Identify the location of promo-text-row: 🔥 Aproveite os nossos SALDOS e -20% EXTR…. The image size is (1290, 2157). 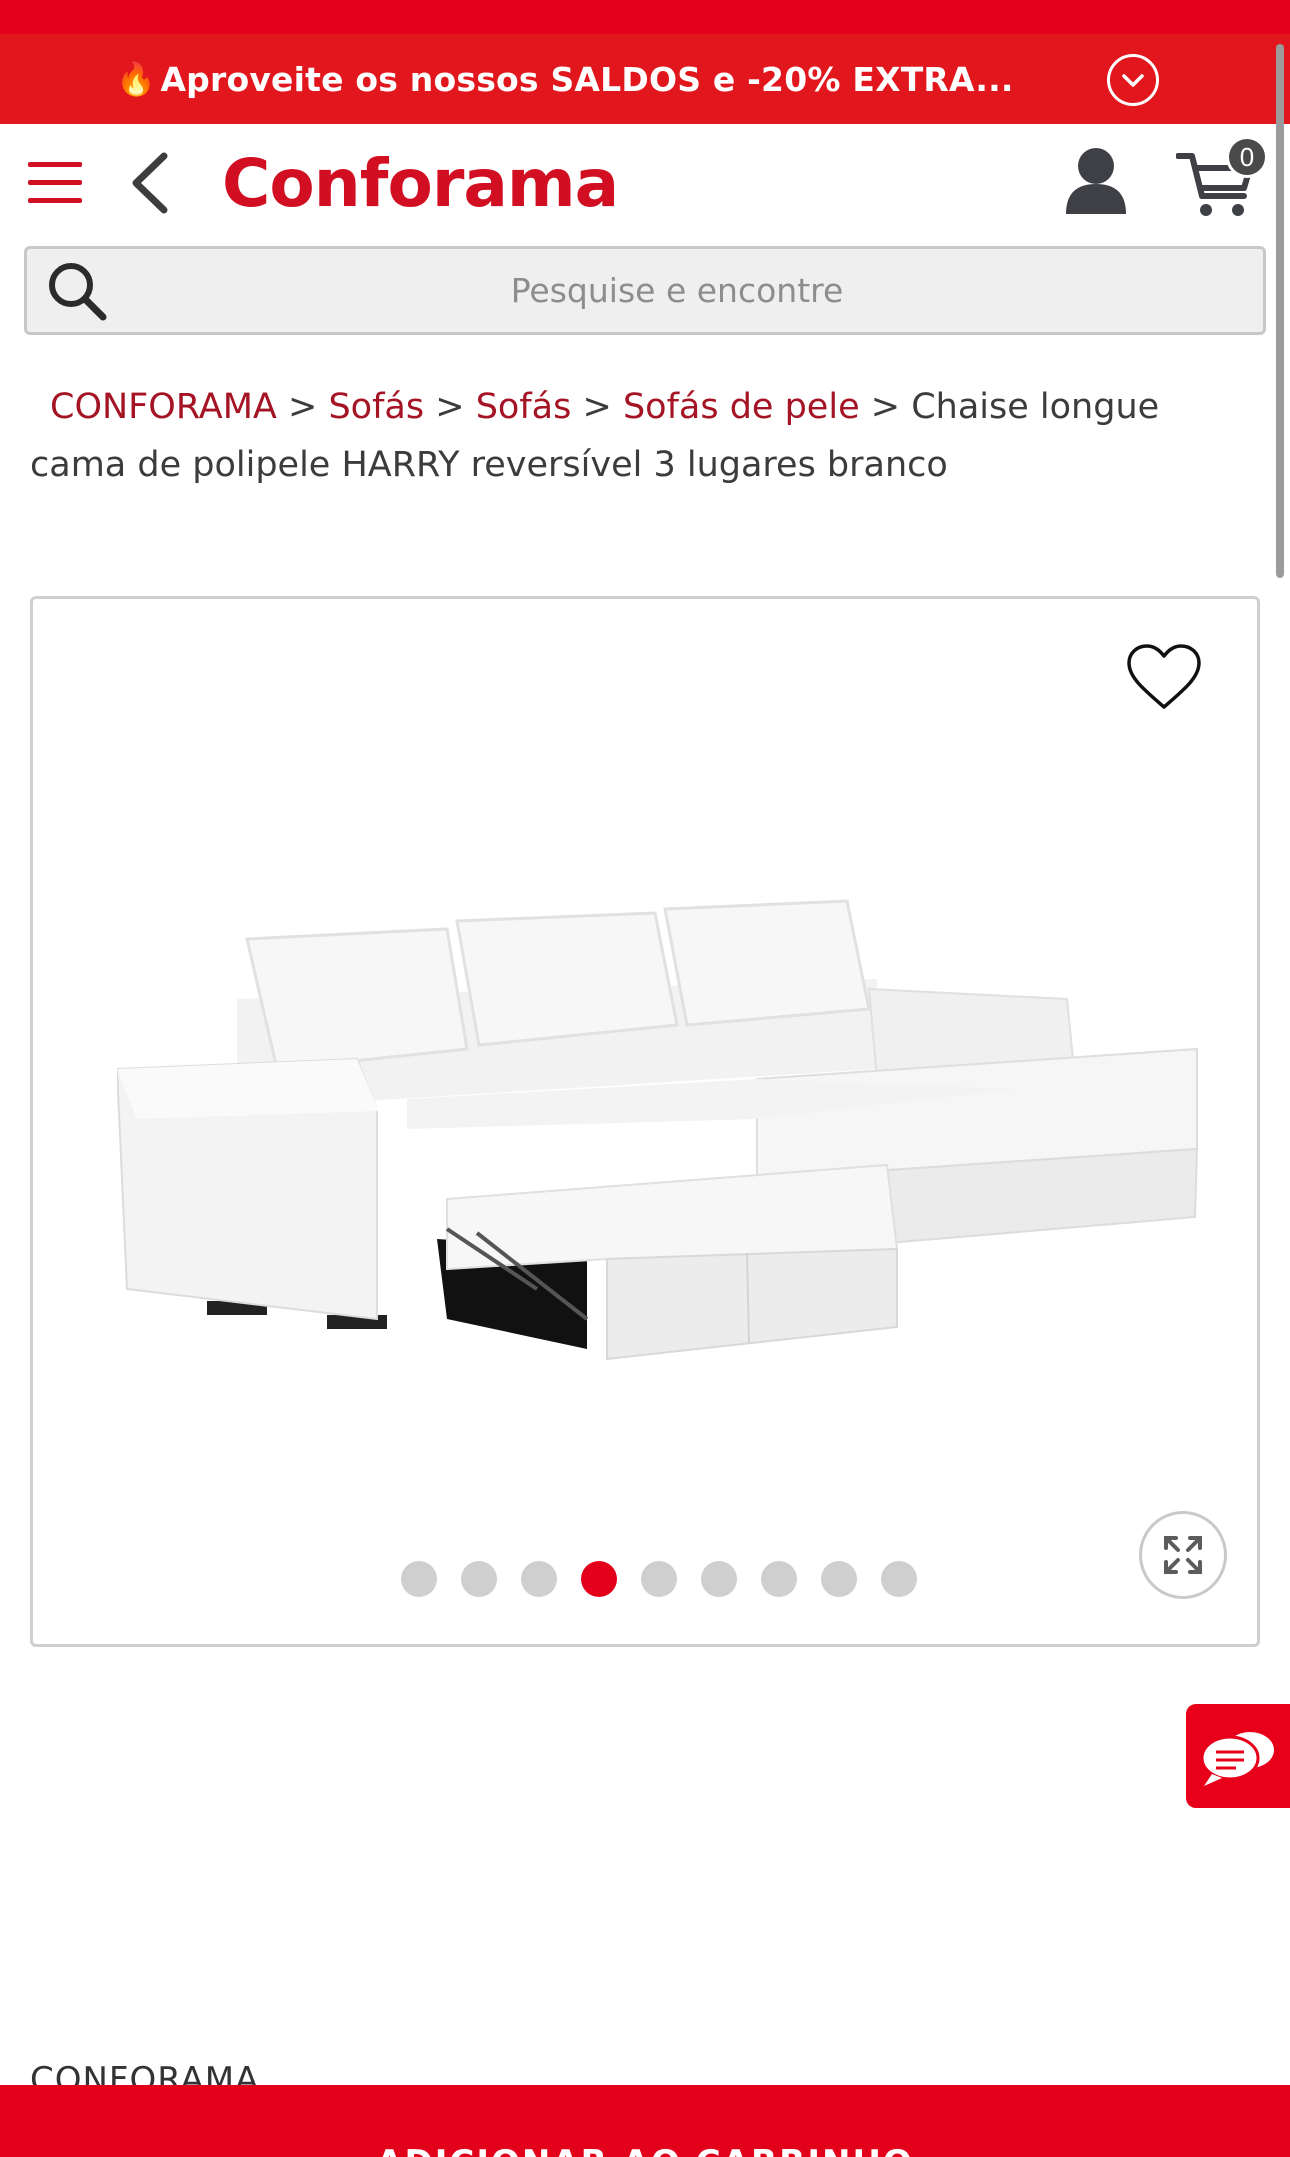
(565, 79).